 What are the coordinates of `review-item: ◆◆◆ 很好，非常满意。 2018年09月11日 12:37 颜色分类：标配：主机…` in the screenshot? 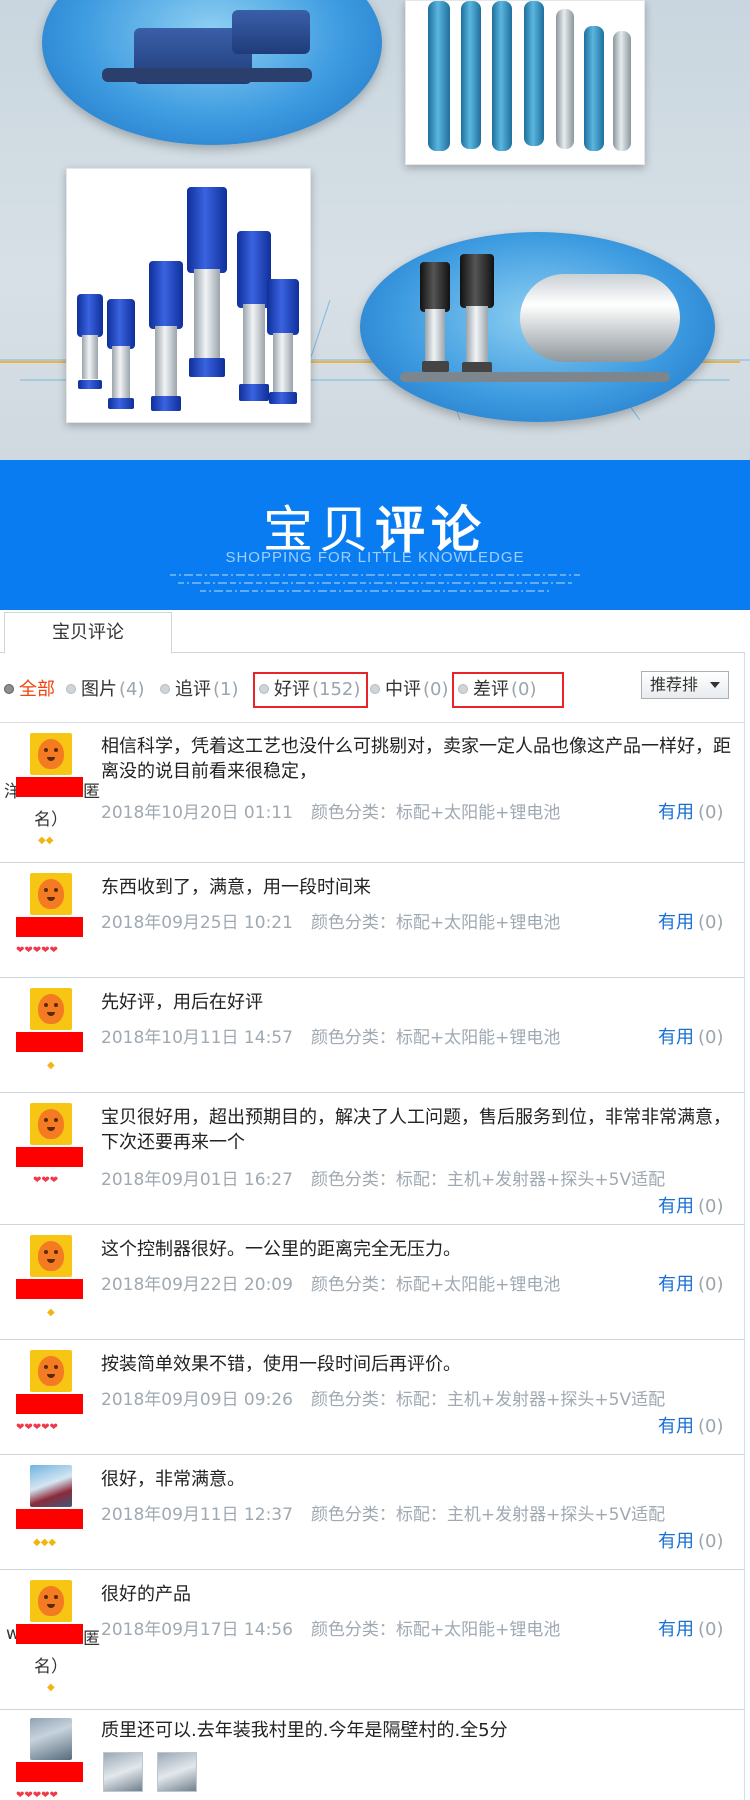 It's located at (372, 1512).